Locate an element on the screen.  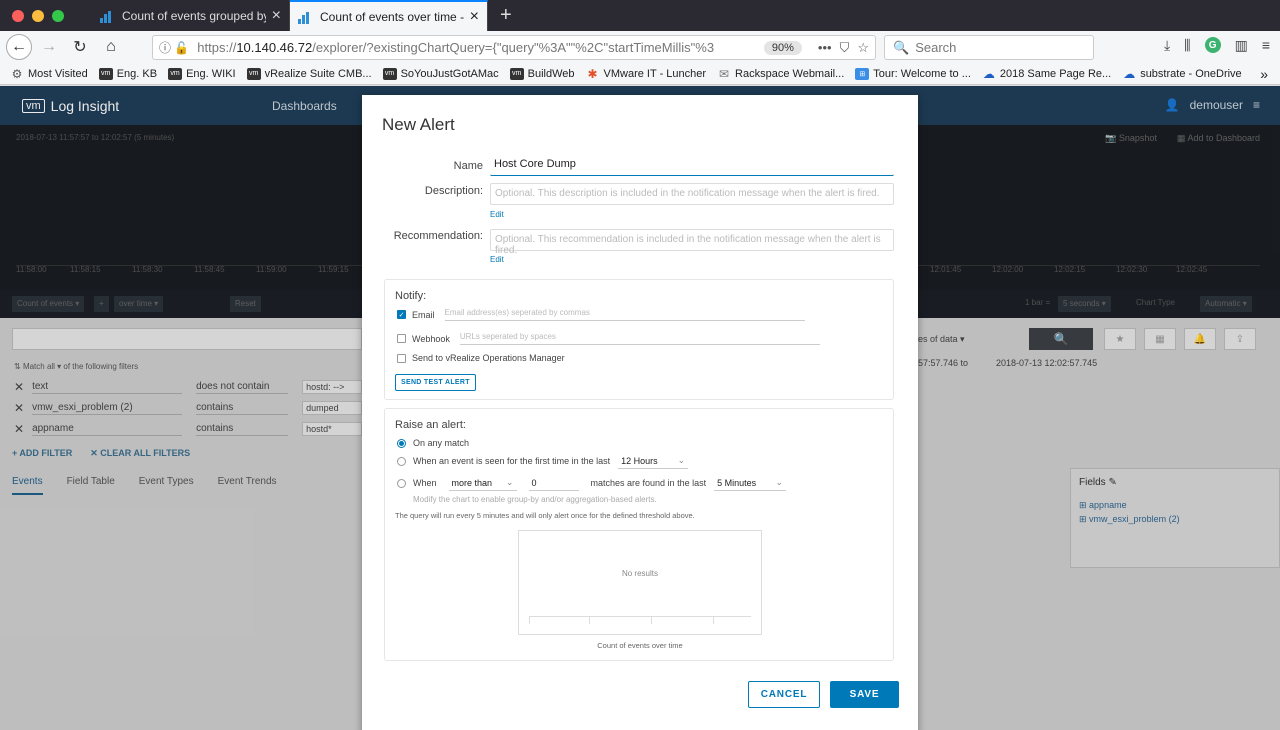
bookmark-item: vm SoYouJustGotAMac is located at coordinates (440, 73).